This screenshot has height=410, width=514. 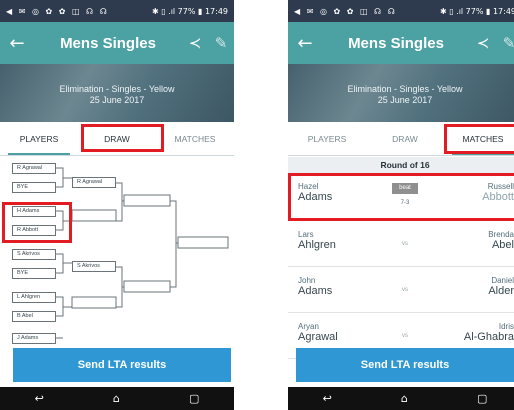 What do you see at coordinates (401, 290) in the screenshot?
I see `match-row: John Adams vs Daniel Alder` at bounding box center [401, 290].